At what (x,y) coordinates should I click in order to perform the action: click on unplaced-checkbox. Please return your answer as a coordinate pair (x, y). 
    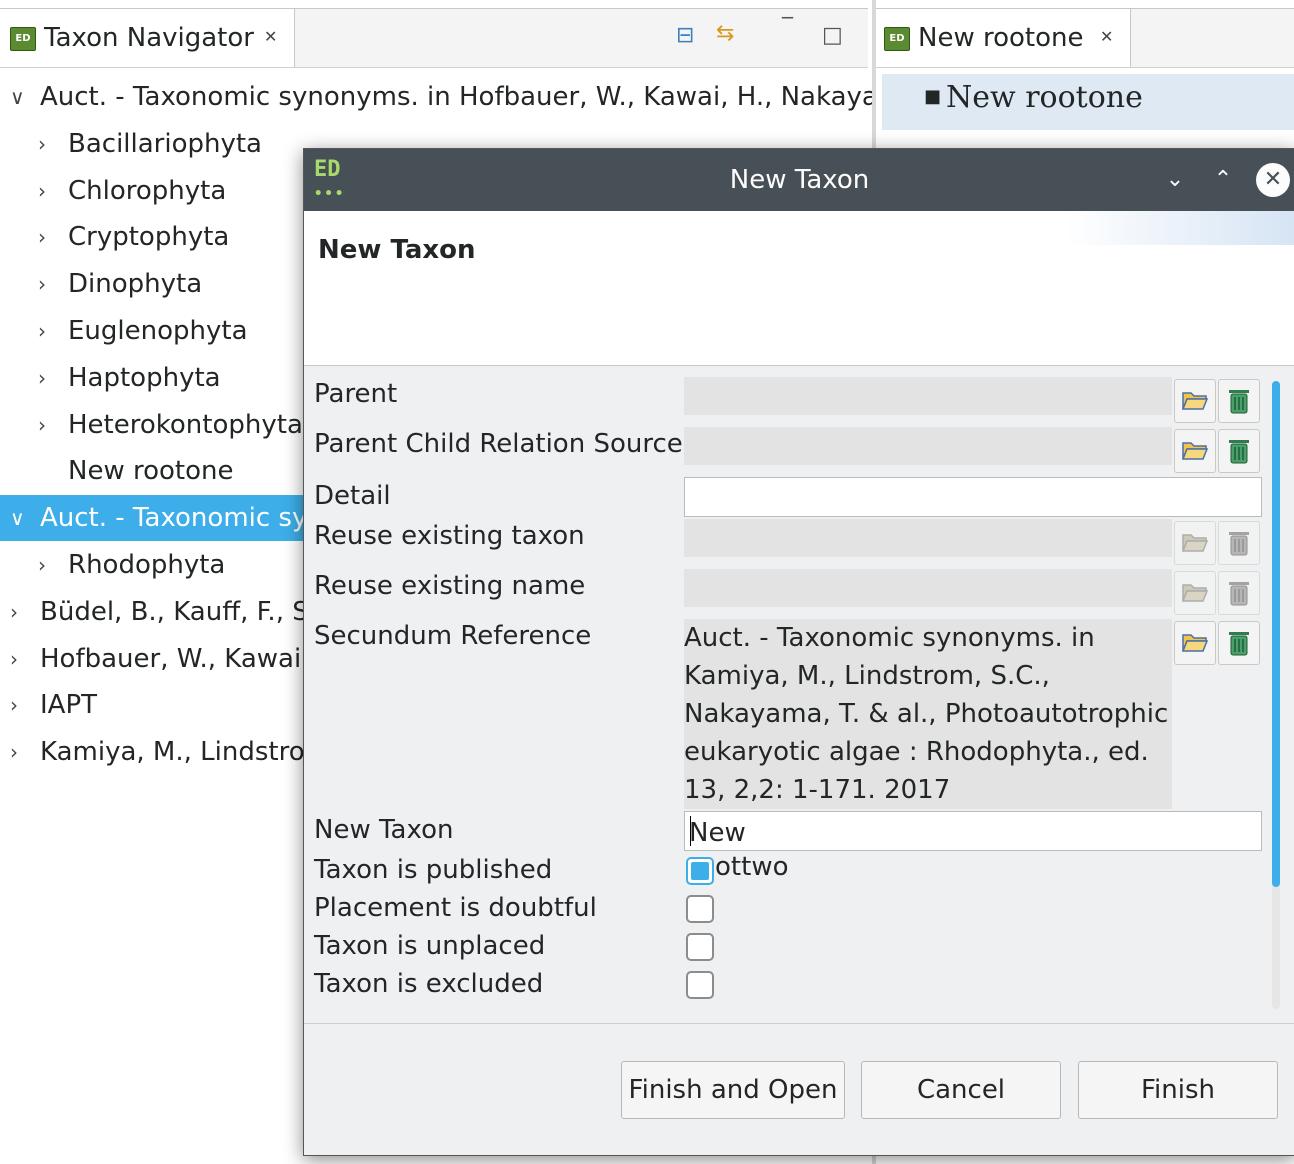
    Looking at the image, I should click on (700, 947).